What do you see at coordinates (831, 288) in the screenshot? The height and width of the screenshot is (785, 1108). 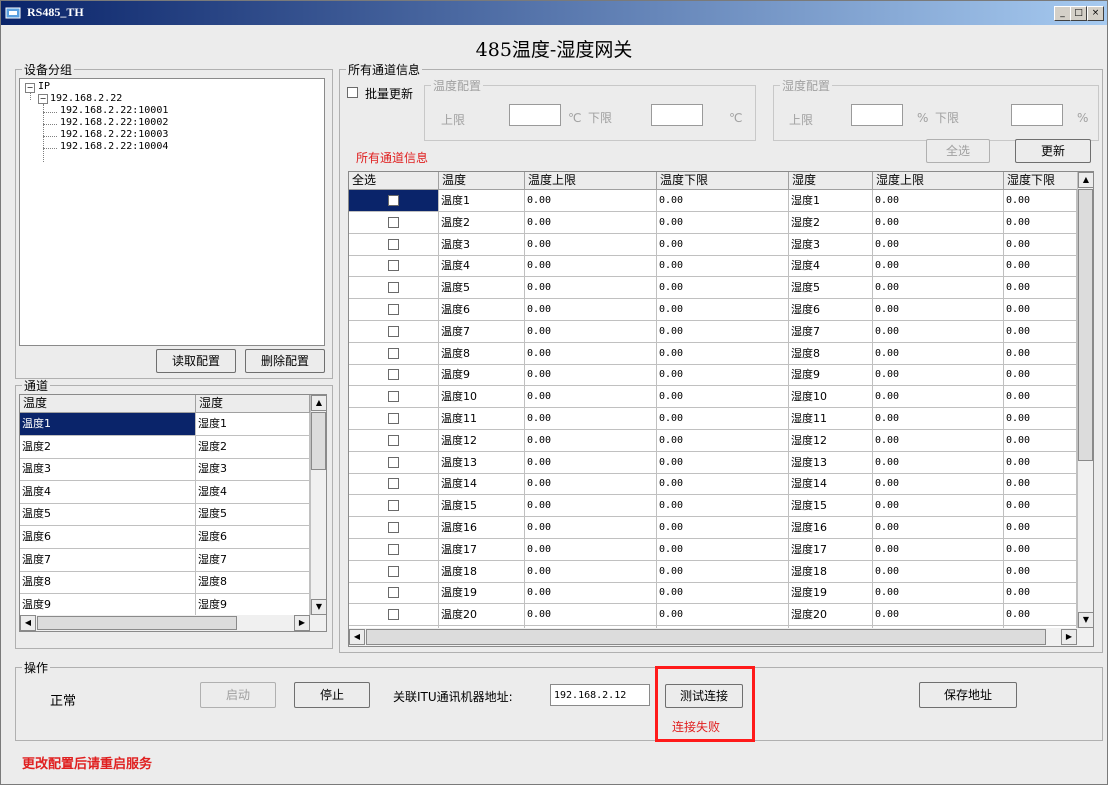 I see `grid-cell-hum: 湿度5` at bounding box center [831, 288].